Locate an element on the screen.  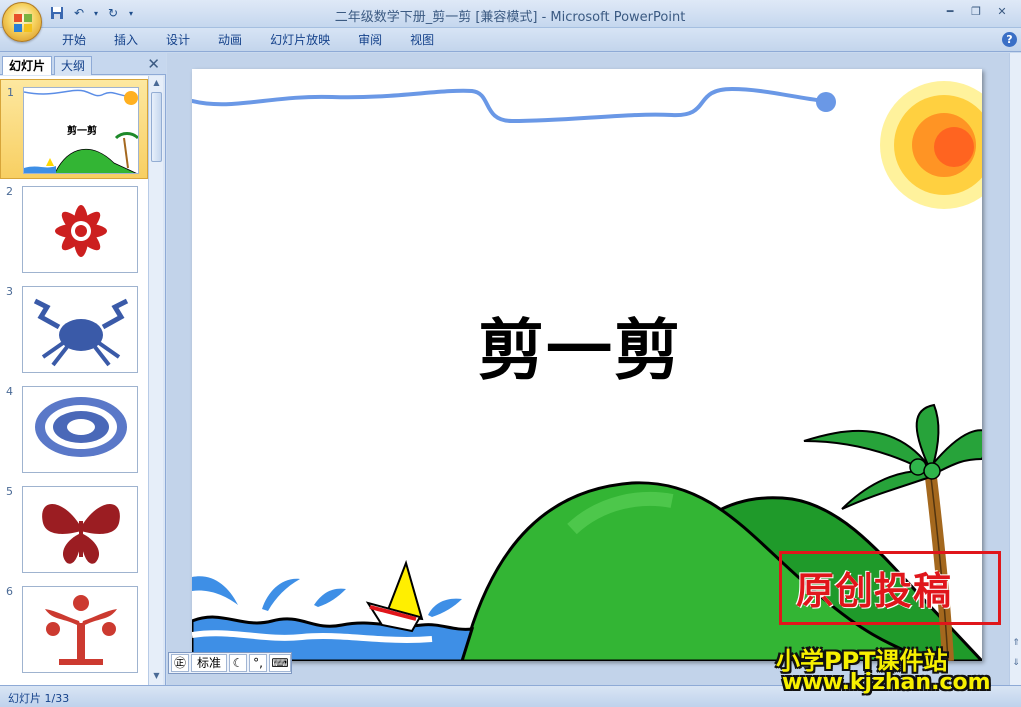
quick-access-toolbar: ↶ ▾ ↻ ▾ is located at coordinates (92, 13).